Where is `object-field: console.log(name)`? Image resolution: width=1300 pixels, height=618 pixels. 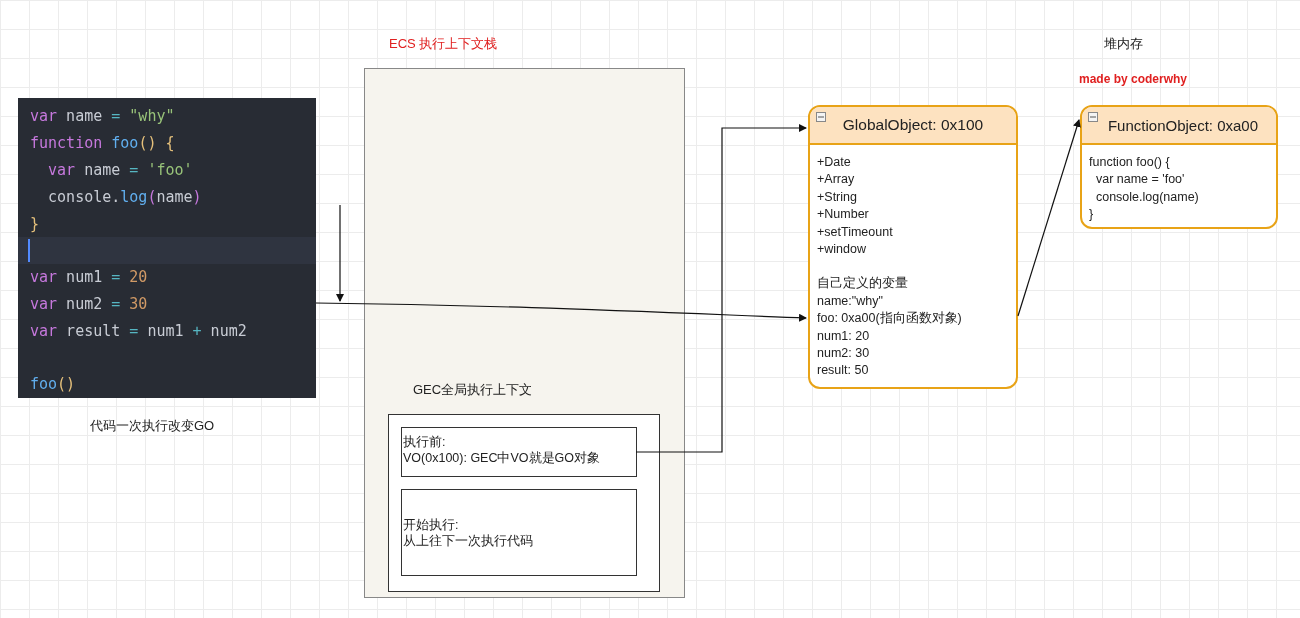
object-field: console.log(name) is located at coordinates (1179, 197).